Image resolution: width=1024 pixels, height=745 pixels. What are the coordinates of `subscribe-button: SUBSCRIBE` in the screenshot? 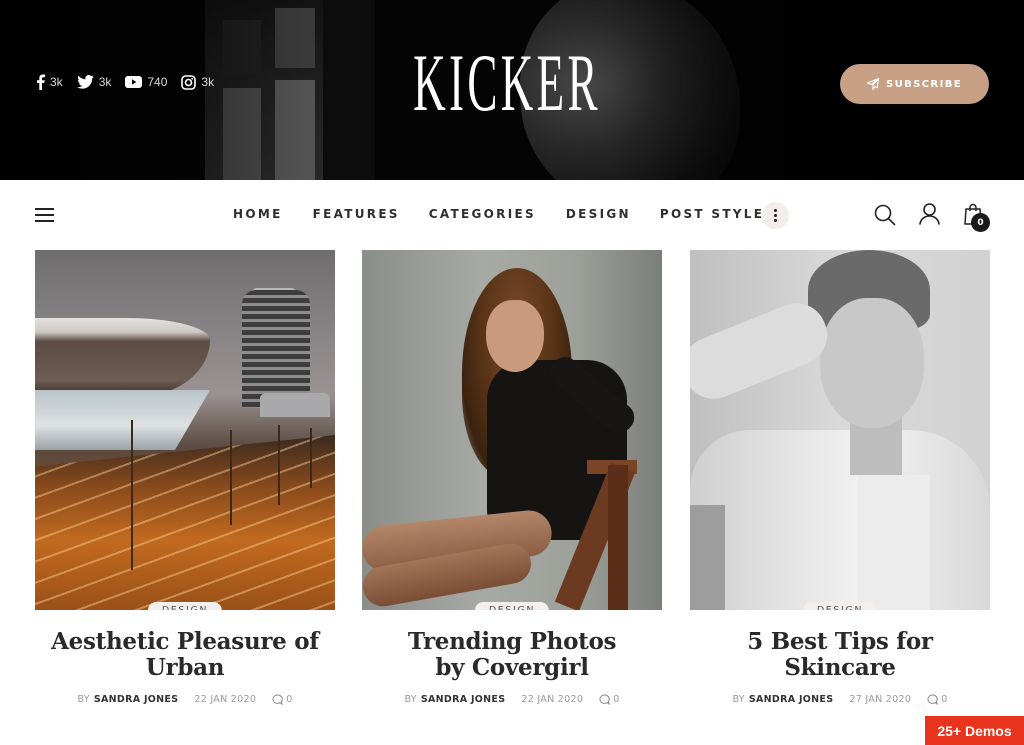 It's located at (914, 84).